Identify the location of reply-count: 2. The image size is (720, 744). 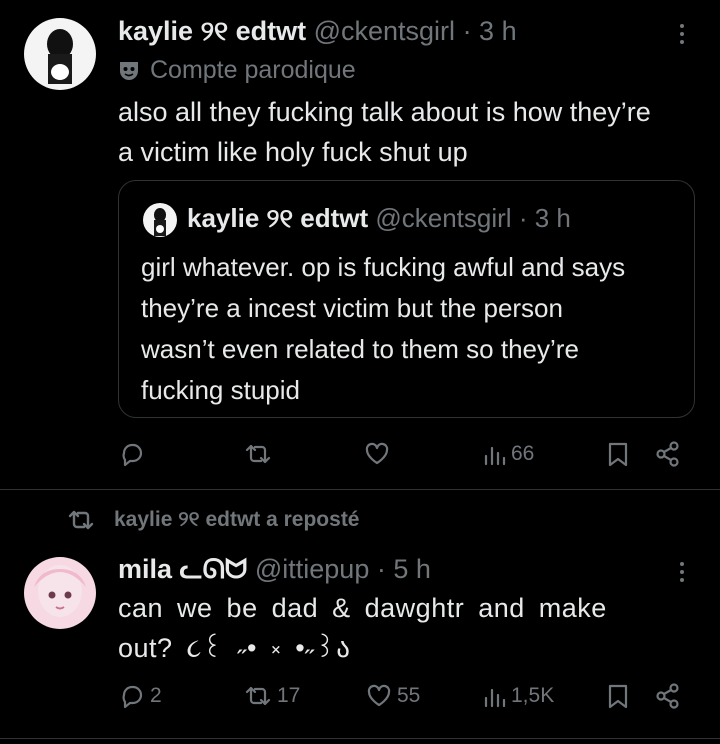
(156, 695).